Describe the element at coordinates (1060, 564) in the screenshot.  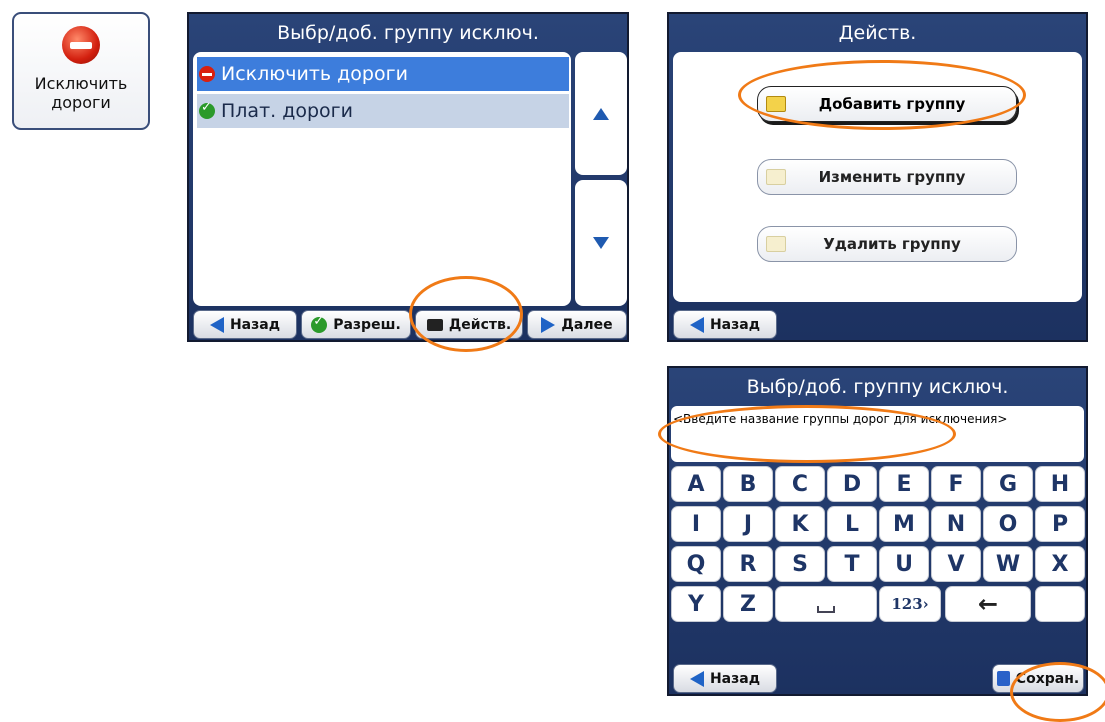
I see `key-x: X` at that location.